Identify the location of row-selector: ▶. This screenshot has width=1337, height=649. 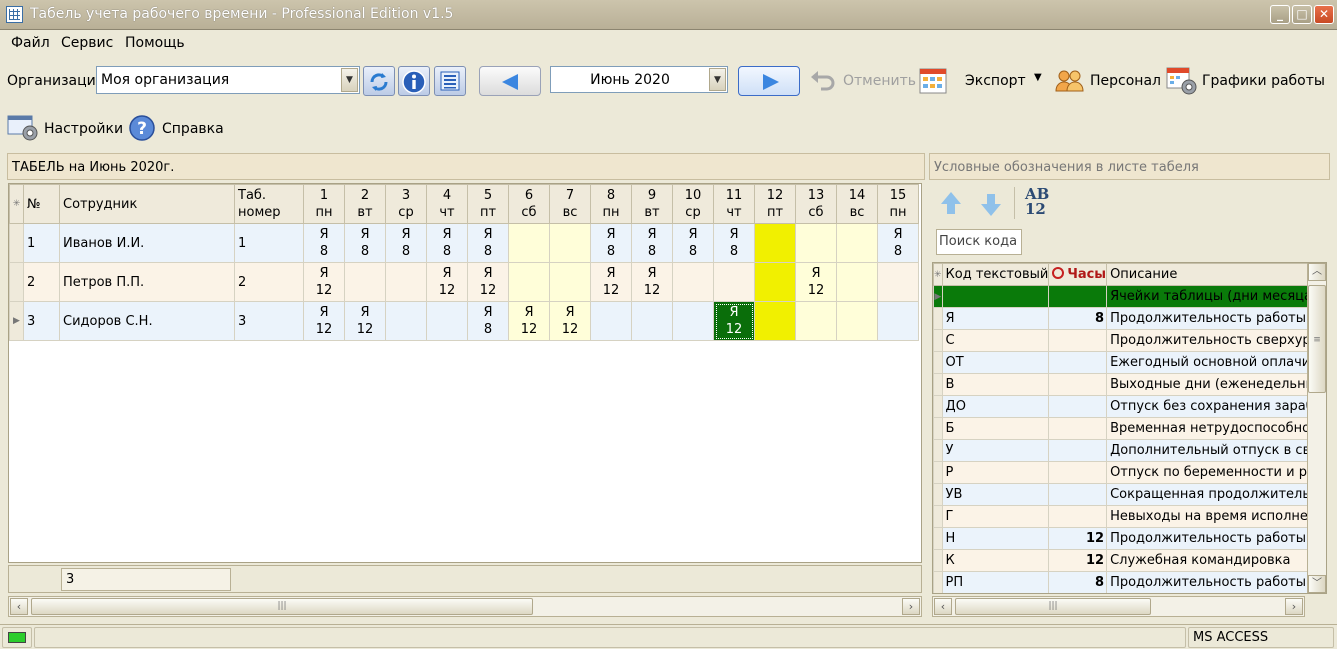
(16, 321).